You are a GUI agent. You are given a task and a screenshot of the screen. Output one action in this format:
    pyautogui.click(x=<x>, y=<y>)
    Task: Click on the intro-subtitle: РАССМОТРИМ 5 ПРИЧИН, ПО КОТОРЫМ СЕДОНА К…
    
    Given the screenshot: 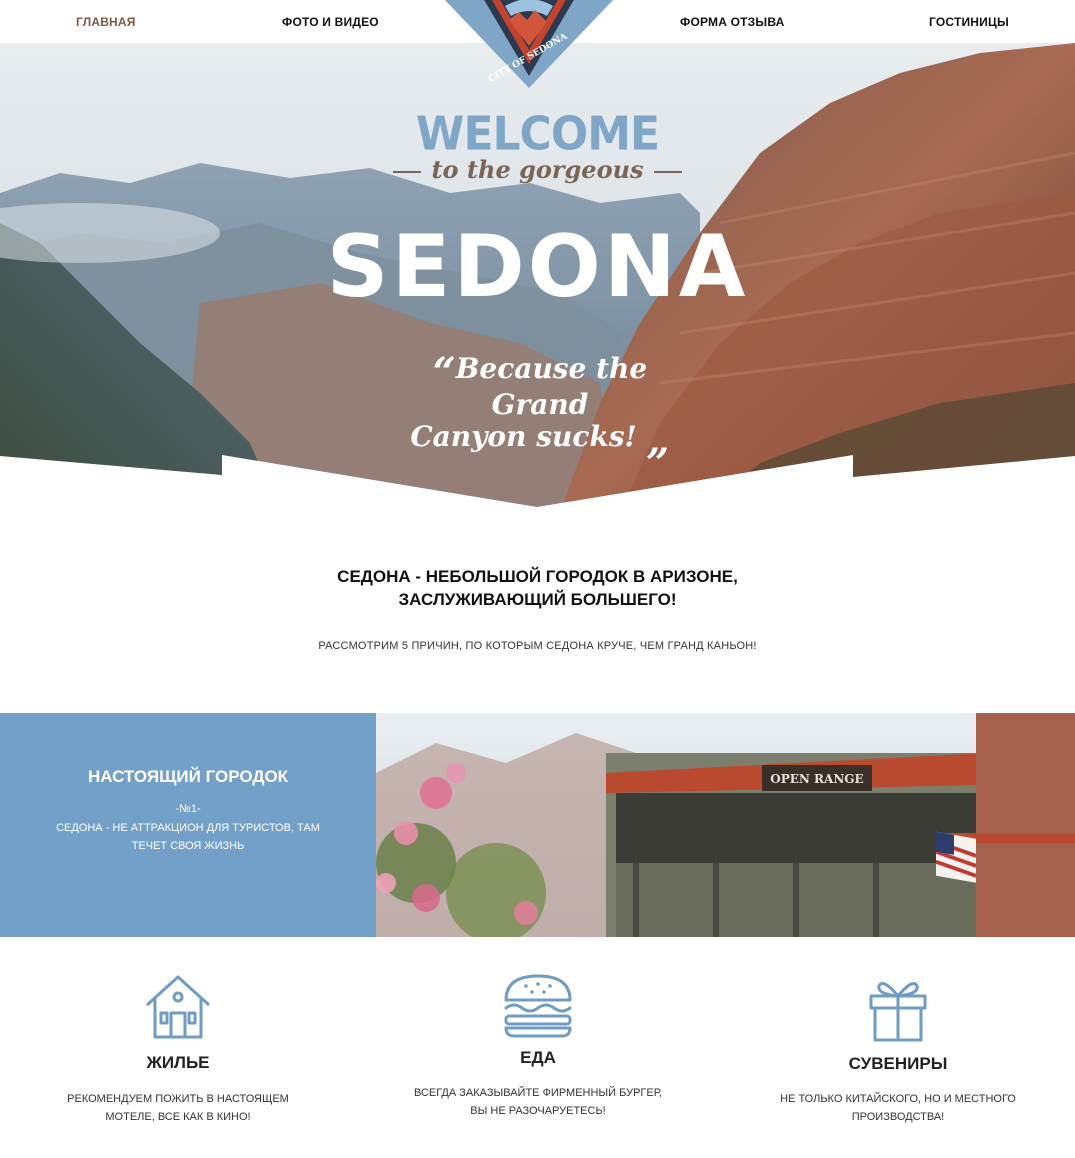 What is the action you would take?
    pyautogui.click(x=537, y=646)
    